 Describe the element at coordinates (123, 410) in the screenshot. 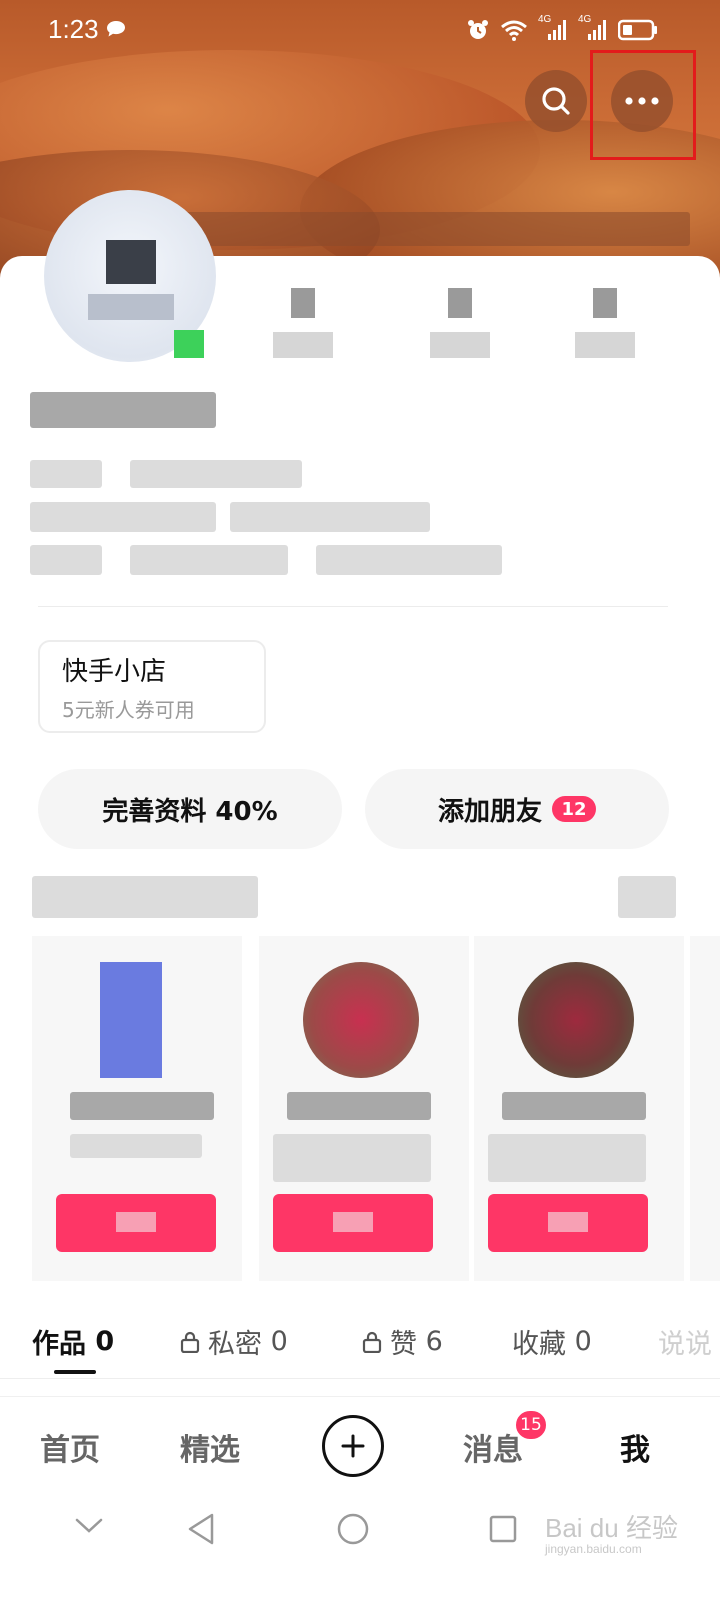

I see `blurred-username` at that location.